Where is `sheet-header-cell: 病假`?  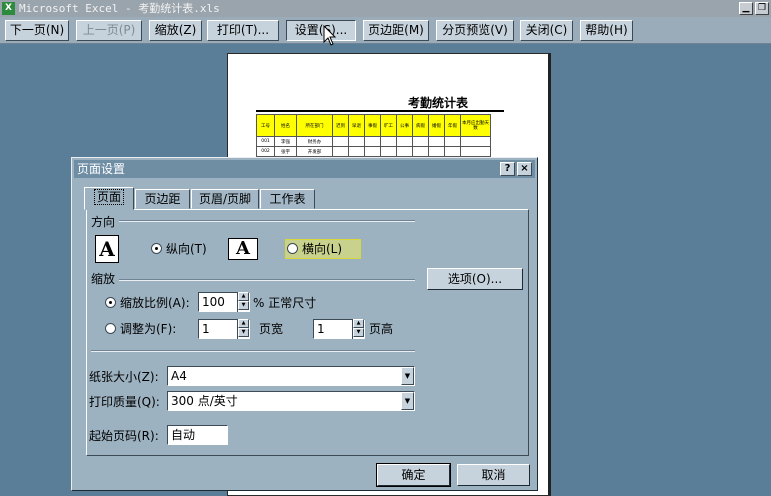
sheet-header-cell: 病假 is located at coordinates (420, 125).